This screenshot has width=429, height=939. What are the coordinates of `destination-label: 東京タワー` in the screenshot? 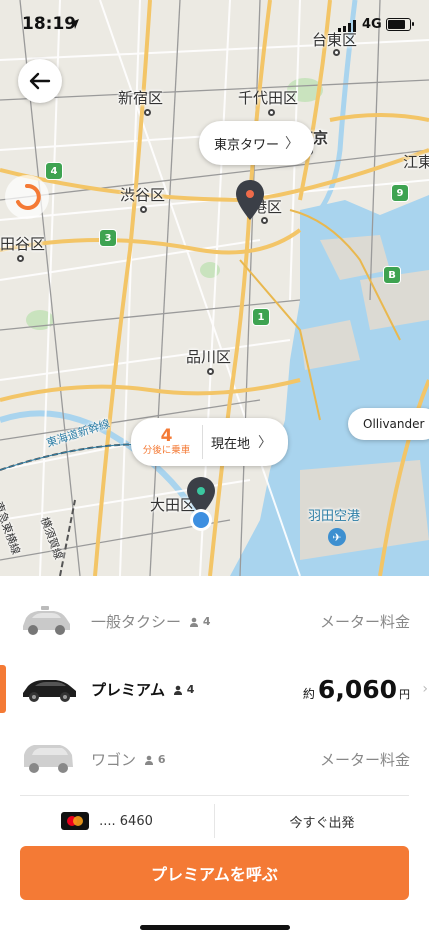 It's located at (247, 145).